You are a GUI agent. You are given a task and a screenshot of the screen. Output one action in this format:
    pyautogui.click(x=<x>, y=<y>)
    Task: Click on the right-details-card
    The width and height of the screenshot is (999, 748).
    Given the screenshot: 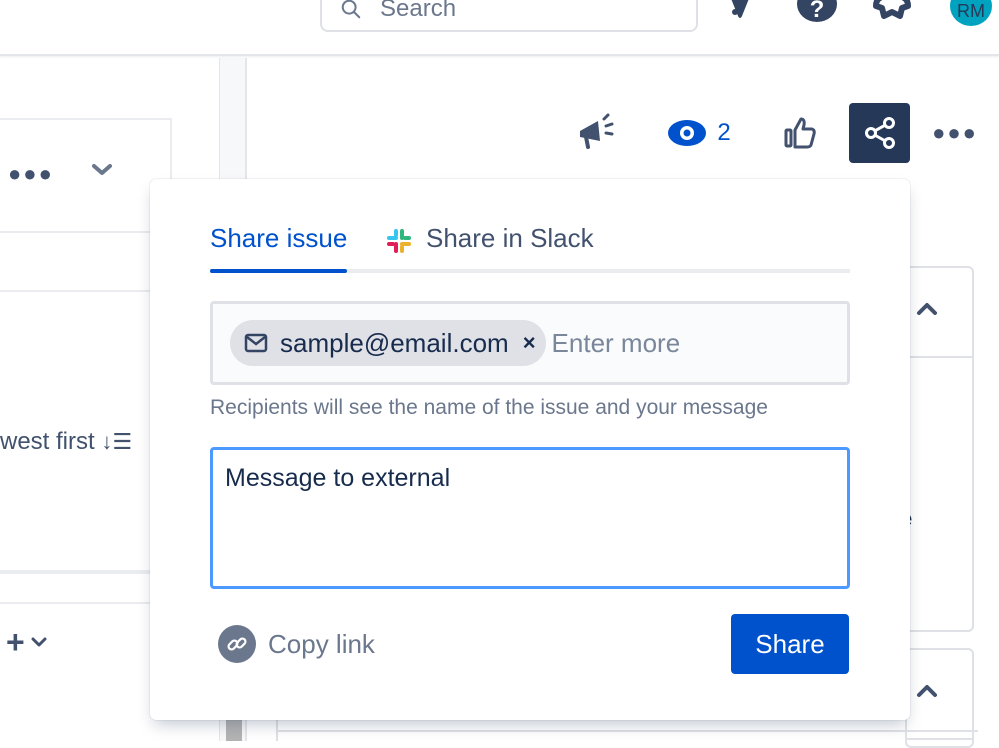 What is the action you would take?
    pyautogui.click(x=939, y=449)
    